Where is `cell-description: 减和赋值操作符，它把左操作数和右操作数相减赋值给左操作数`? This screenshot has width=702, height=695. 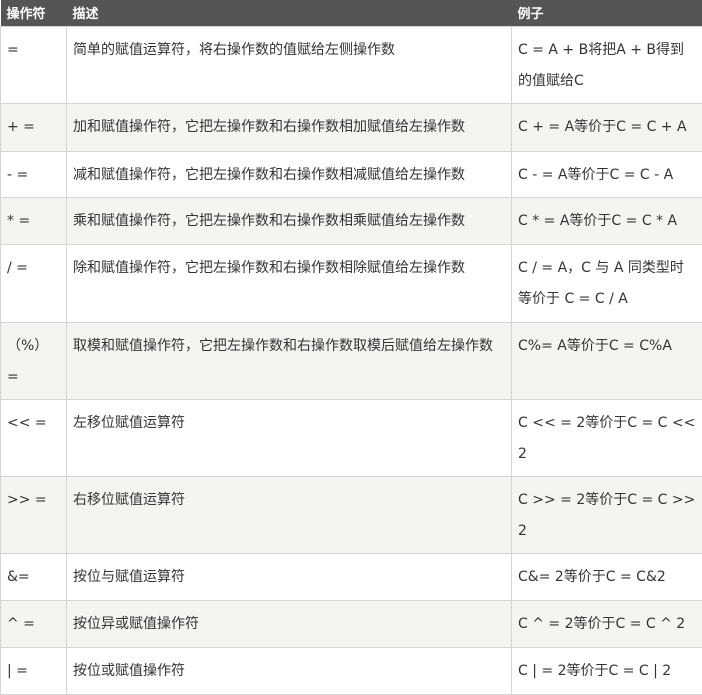 cell-description: 减和赋值操作符，它把左操作数和右操作数相减赋值给左操作数 is located at coordinates (289, 174).